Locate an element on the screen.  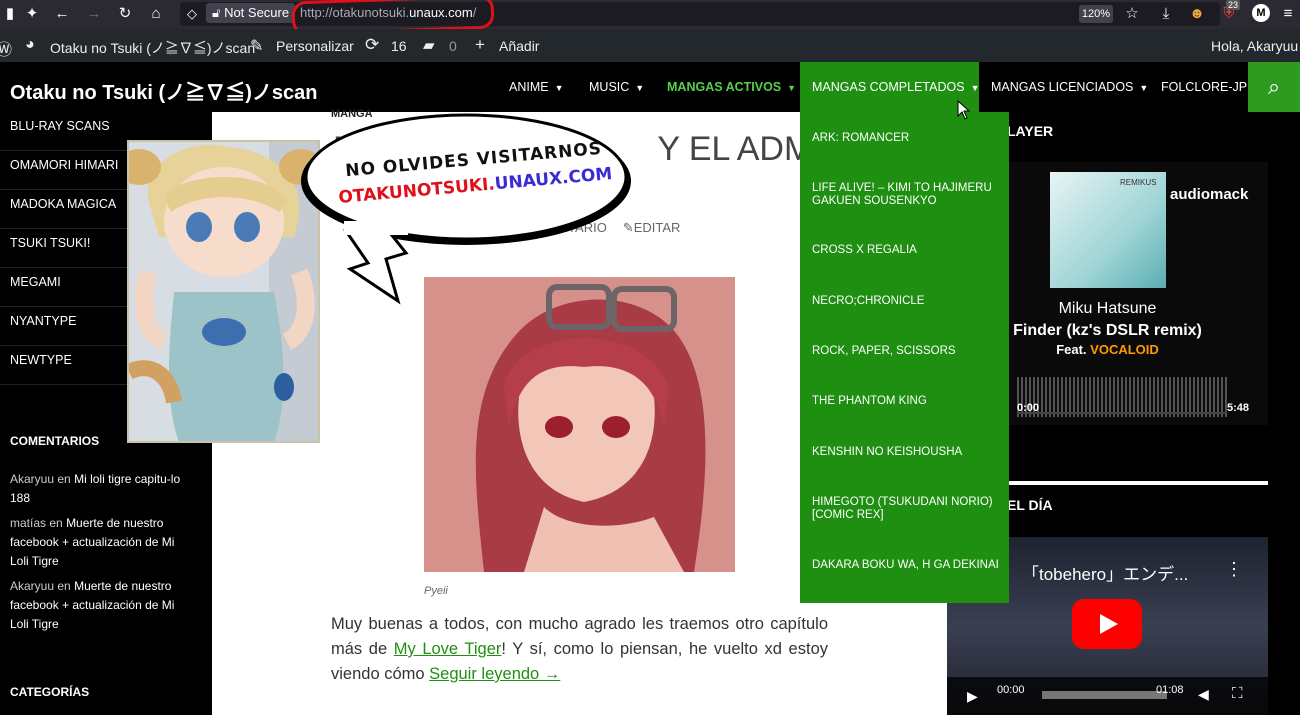
feat-label: Feat. is located at coordinates (1071, 349).